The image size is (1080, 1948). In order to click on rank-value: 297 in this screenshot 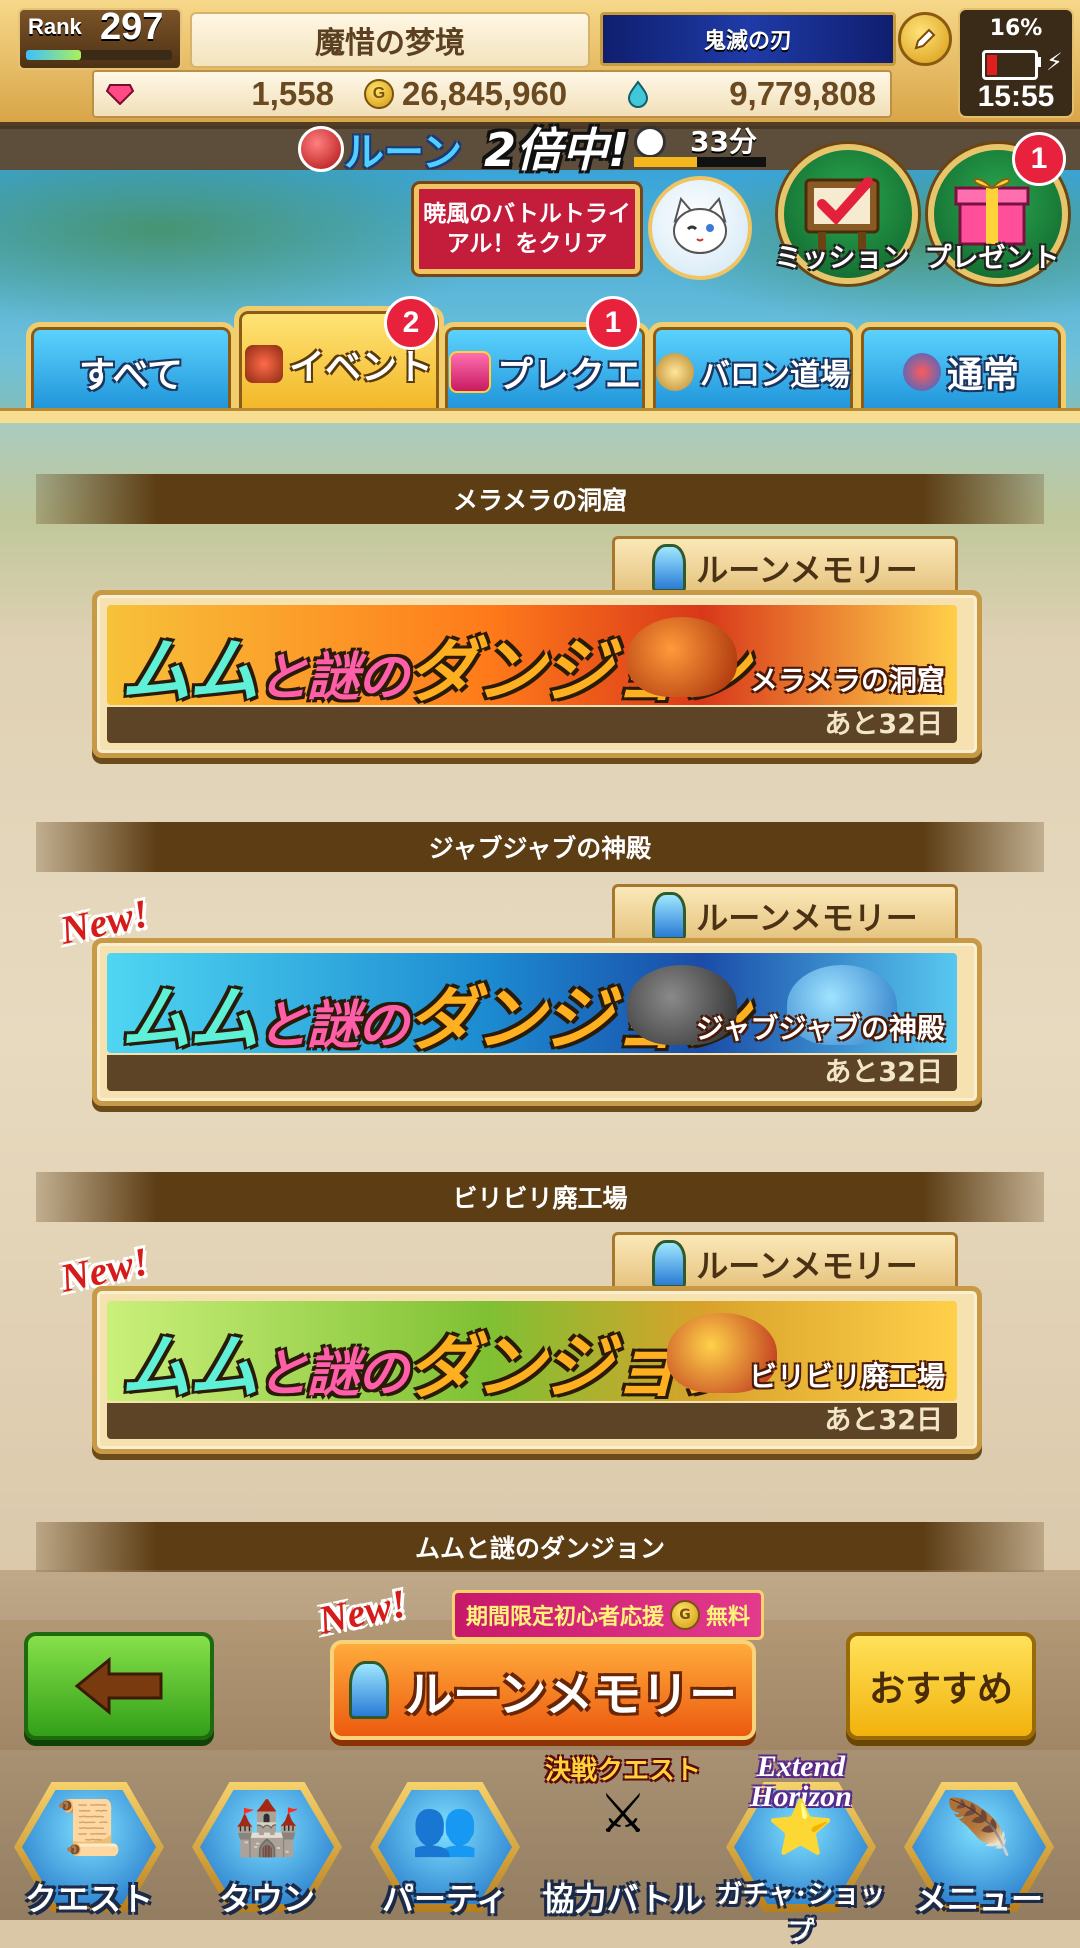, I will do `click(132, 27)`.